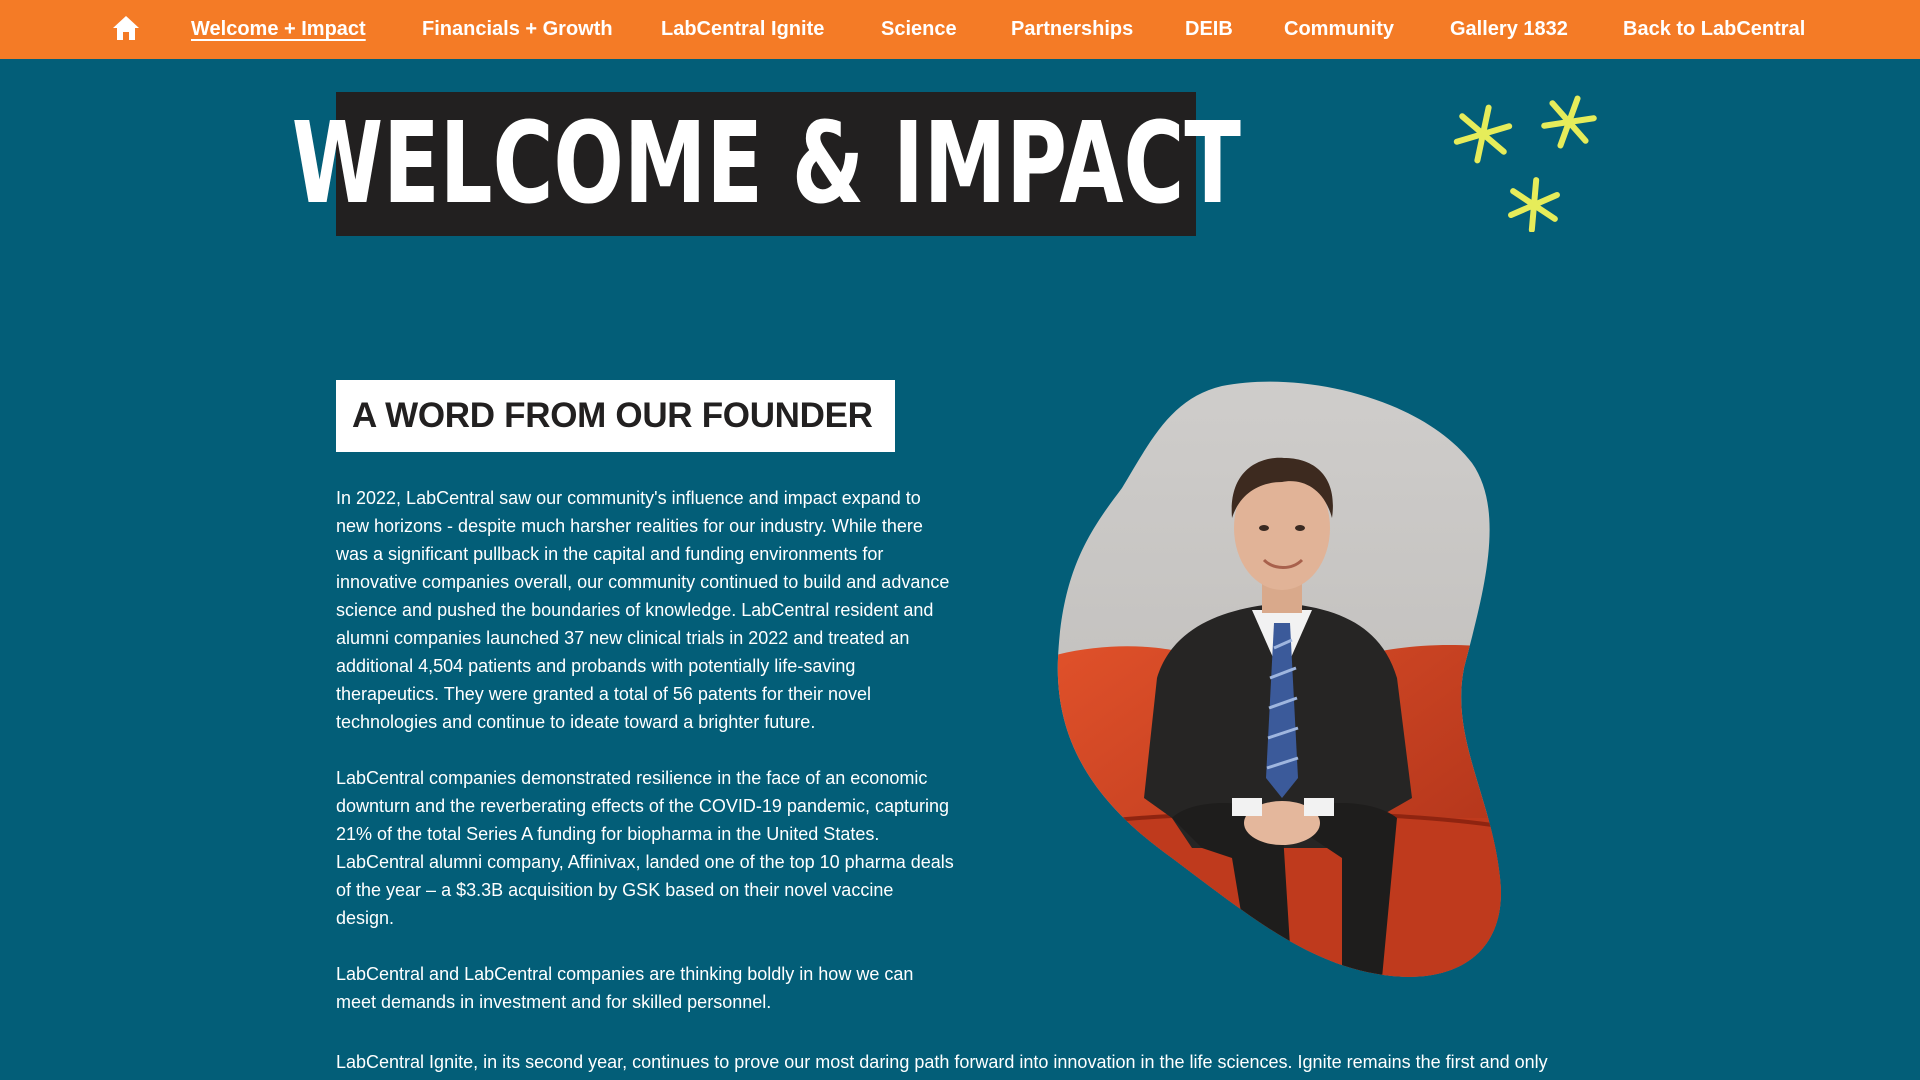 Image resolution: width=1920 pixels, height=1080 pixels. What do you see at coordinates (126, 28) in the screenshot?
I see `home-icon` at bounding box center [126, 28].